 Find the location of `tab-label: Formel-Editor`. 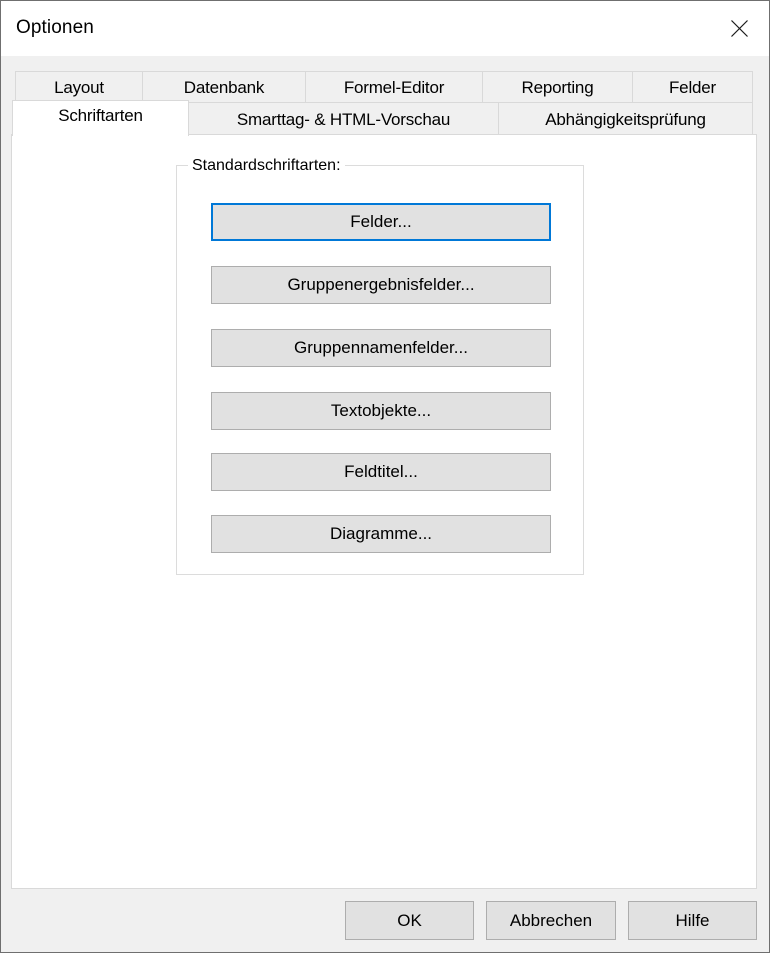

tab-label: Formel-Editor is located at coordinates (394, 87).